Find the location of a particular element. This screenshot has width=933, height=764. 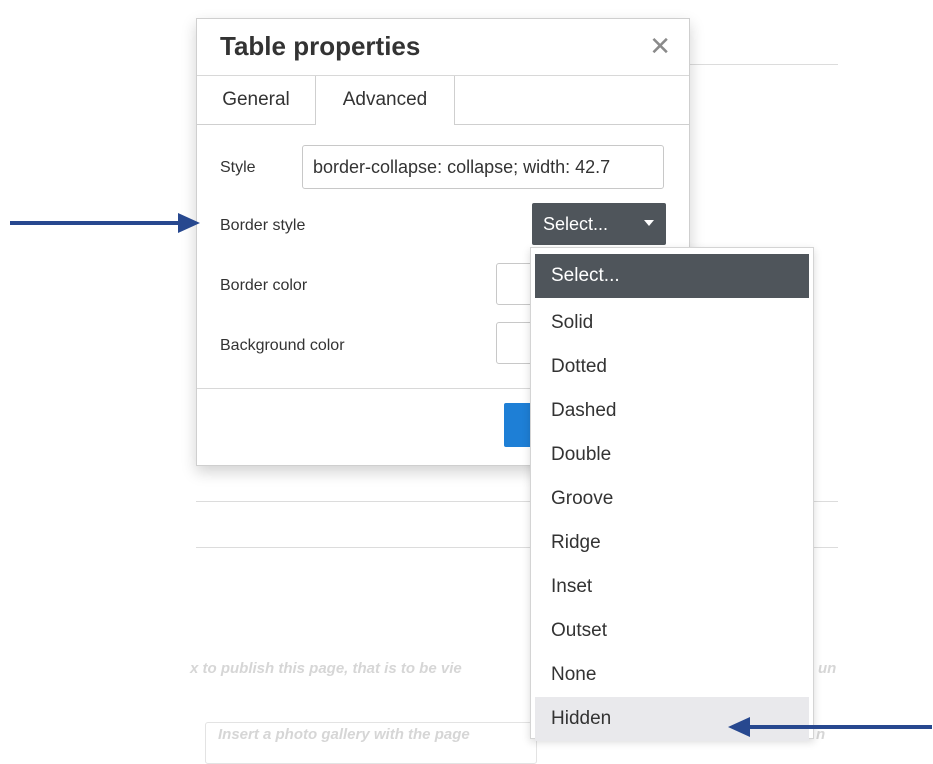

annotation-arrow-left is located at coordinates (841, 727).